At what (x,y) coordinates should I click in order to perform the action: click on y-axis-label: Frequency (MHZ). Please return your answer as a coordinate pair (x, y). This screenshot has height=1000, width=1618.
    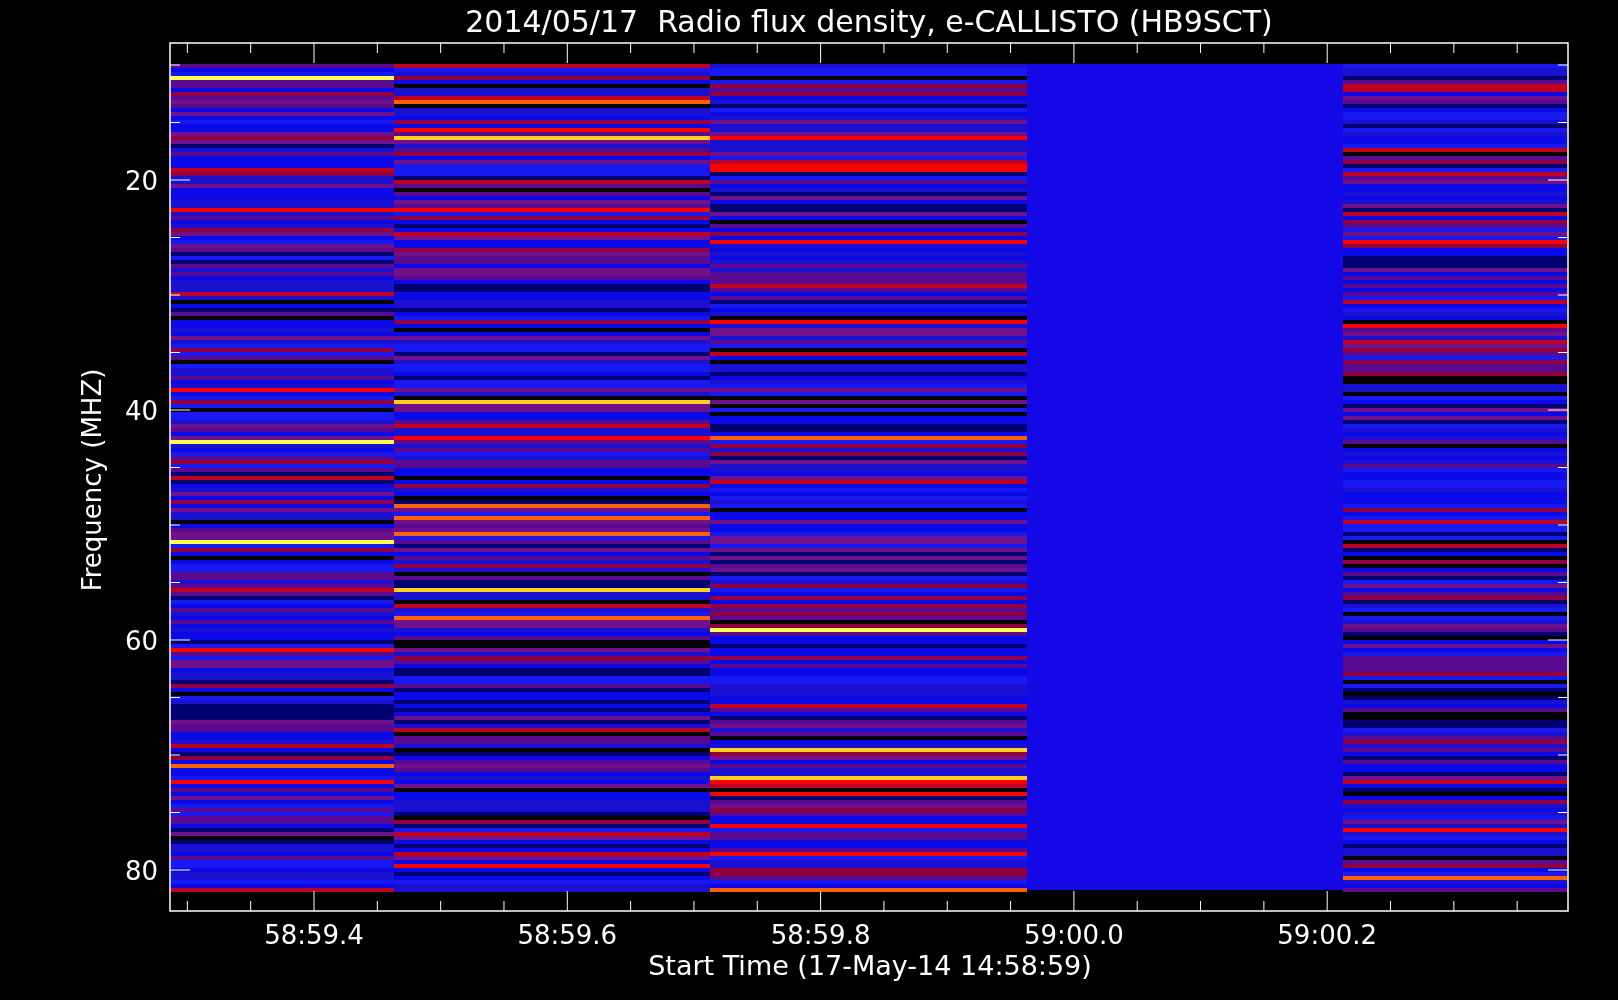
    Looking at the image, I should click on (92, 480).